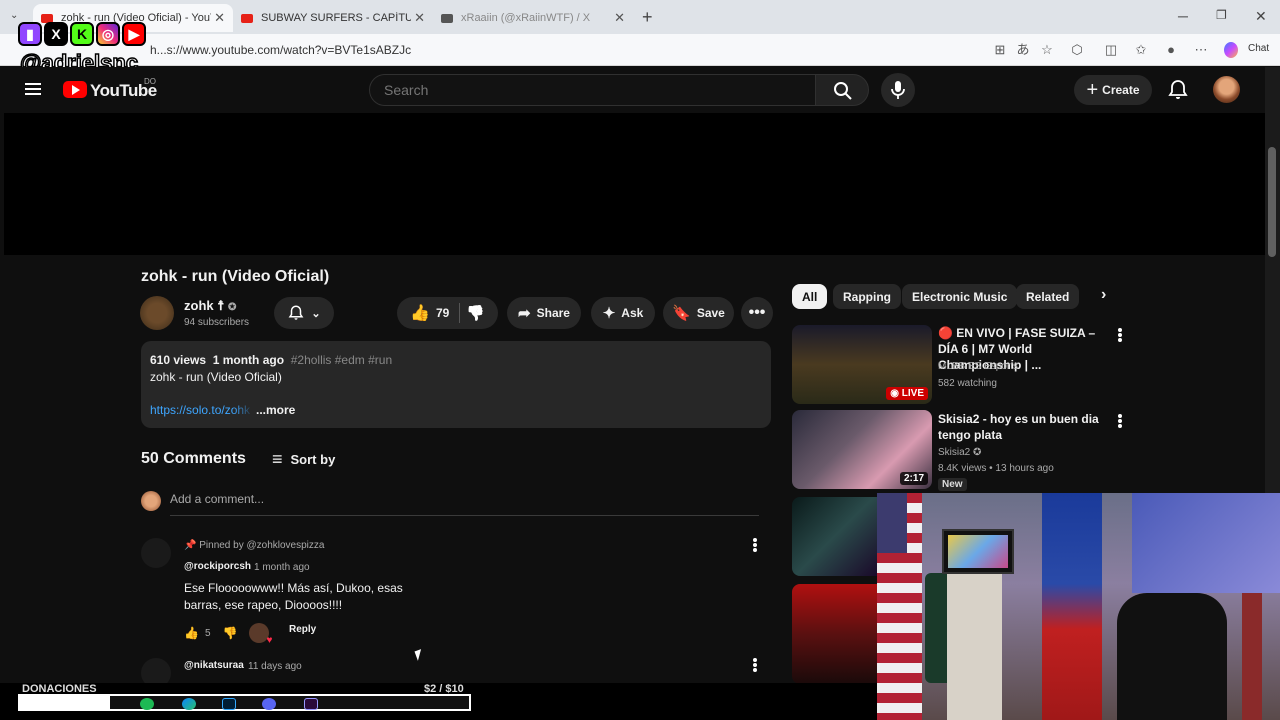 Image resolution: width=1280 pixels, height=720 pixels. What do you see at coordinates (867, 296) in the screenshot?
I see `chip-rapping: Rapping` at bounding box center [867, 296].